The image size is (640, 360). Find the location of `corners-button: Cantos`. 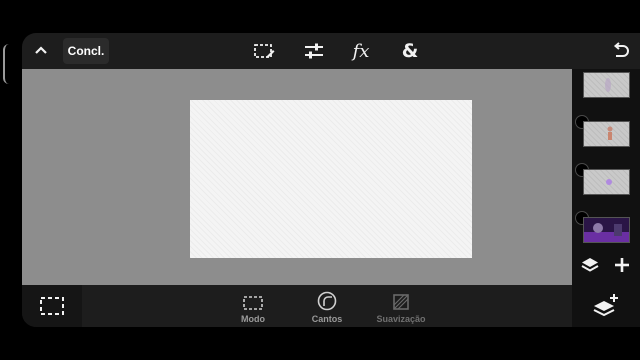

corners-button: Cantos is located at coordinates (327, 306).